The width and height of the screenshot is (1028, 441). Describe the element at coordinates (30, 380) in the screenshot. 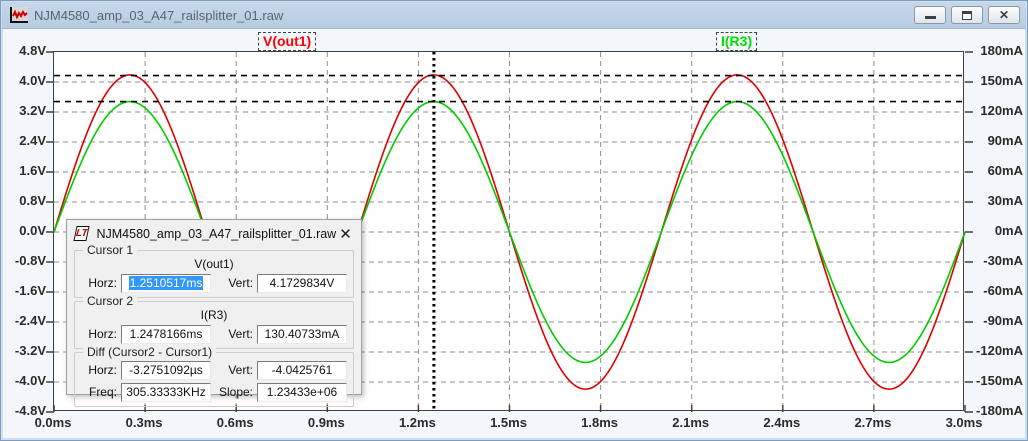

I see `axis-tick-label: -4.0V` at that location.